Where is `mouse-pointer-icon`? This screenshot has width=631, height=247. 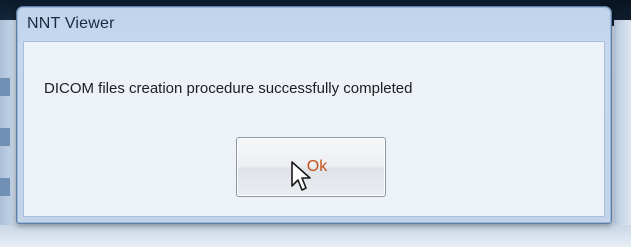
mouse-pointer-icon is located at coordinates (301, 176).